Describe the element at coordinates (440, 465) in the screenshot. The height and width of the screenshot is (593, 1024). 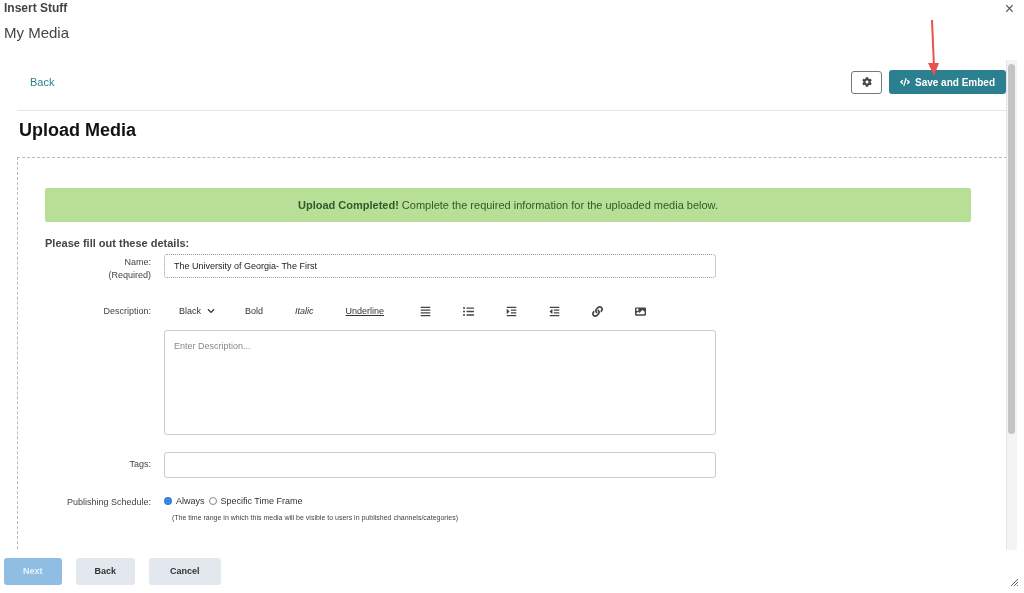
I see `tags-field` at that location.